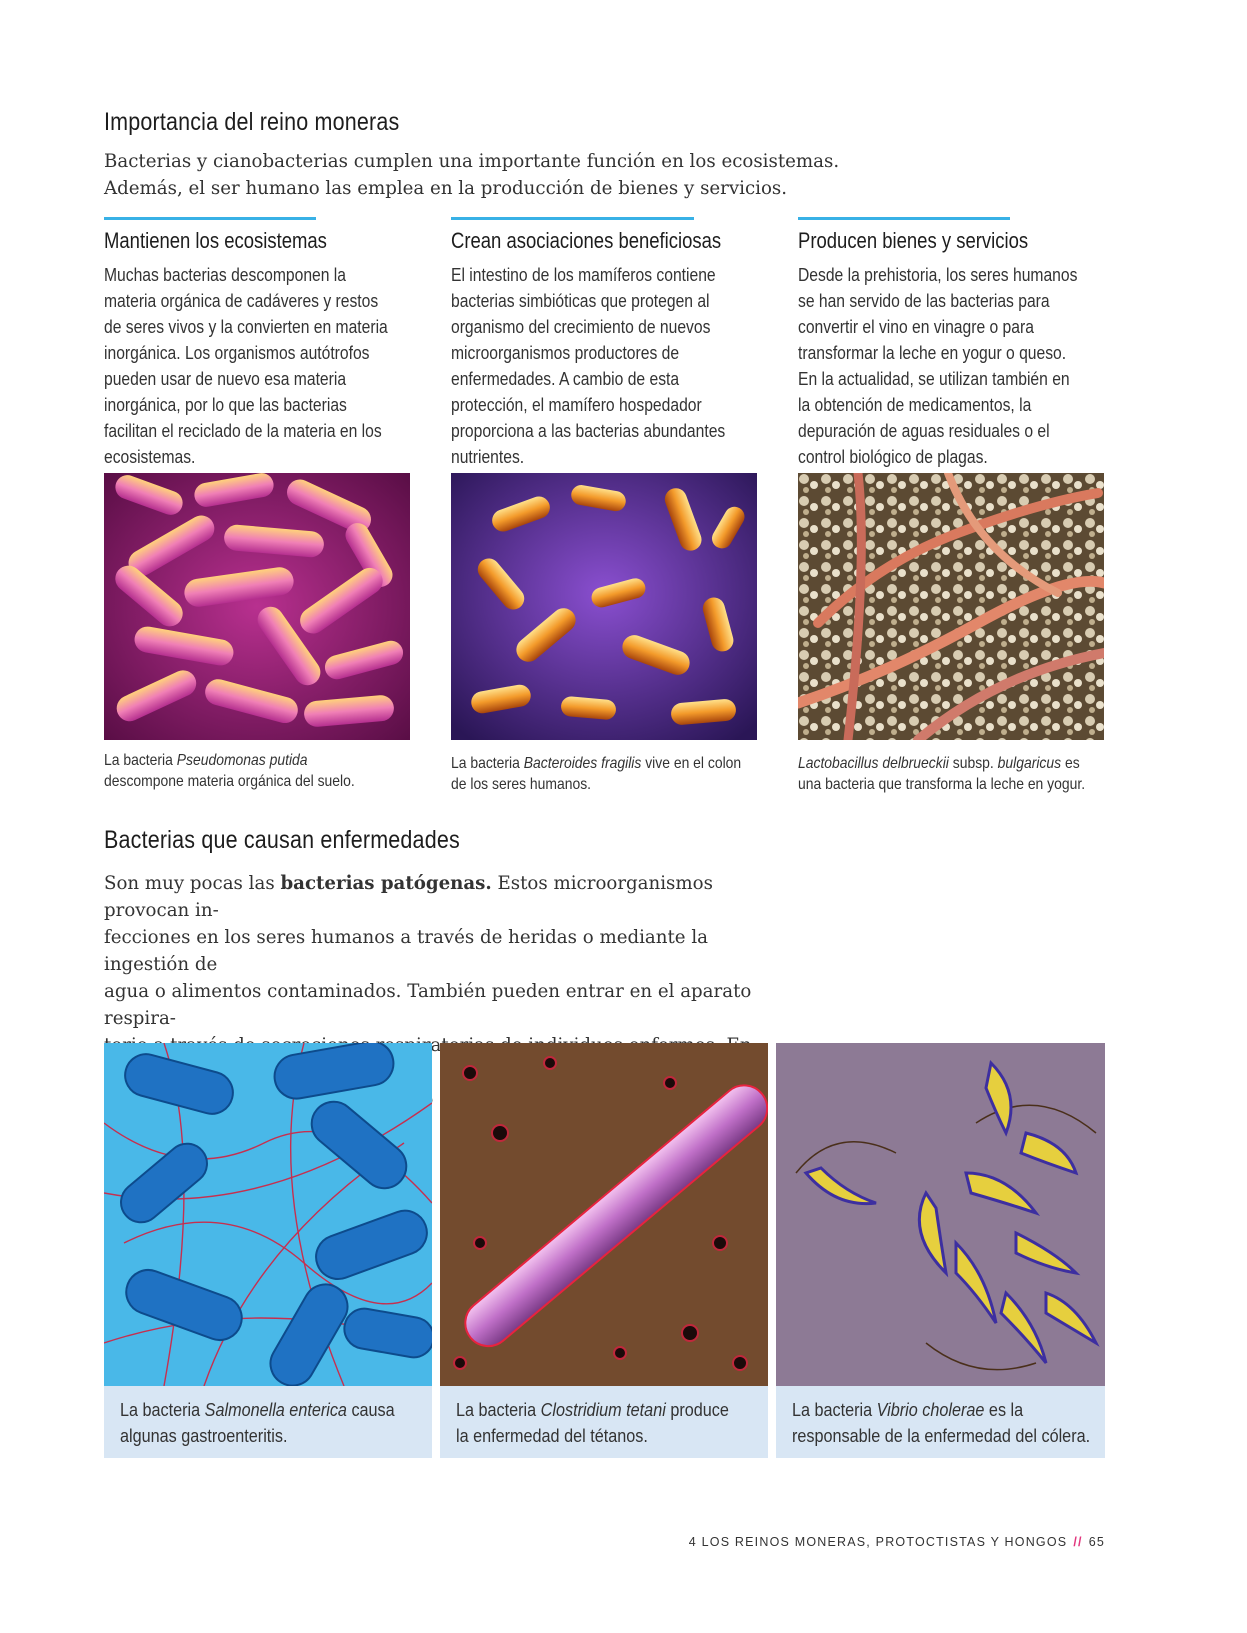 This screenshot has height=1633, width=1247. Describe the element at coordinates (192, 883) in the screenshot. I see `body-text: Son muy pocas las` at that location.